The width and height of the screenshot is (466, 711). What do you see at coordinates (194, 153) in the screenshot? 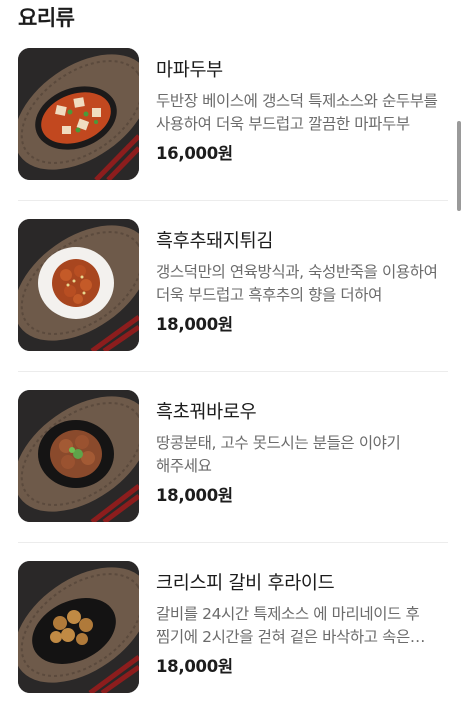
I see `menu-item-price: 16,000원` at bounding box center [194, 153].